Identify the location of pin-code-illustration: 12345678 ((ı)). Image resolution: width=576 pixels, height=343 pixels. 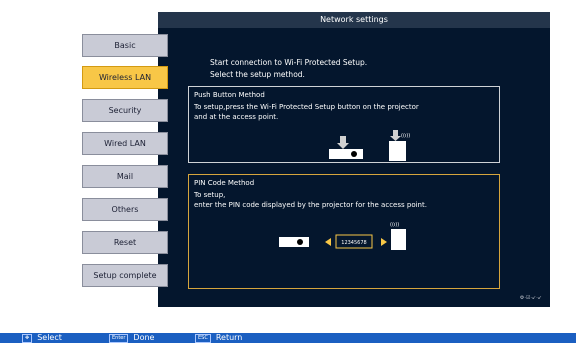
(342, 236).